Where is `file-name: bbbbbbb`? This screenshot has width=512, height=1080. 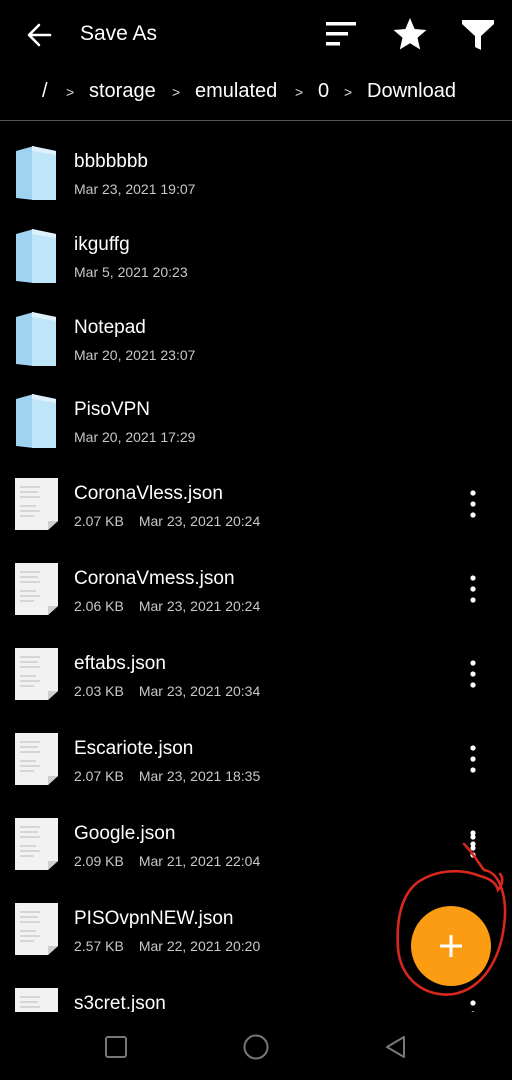
file-name: bbbbbbb is located at coordinates (111, 161).